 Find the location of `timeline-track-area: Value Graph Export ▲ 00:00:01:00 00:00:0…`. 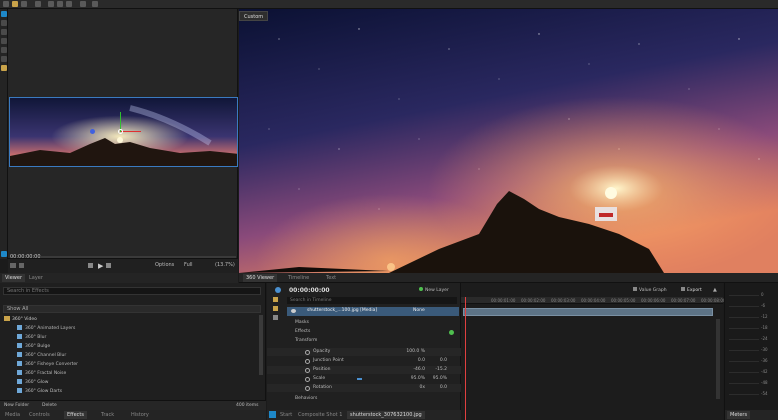

timeline-track-area: Value Graph Export ▲ 00:00:01:00 00:00:0… is located at coordinates (593, 351).